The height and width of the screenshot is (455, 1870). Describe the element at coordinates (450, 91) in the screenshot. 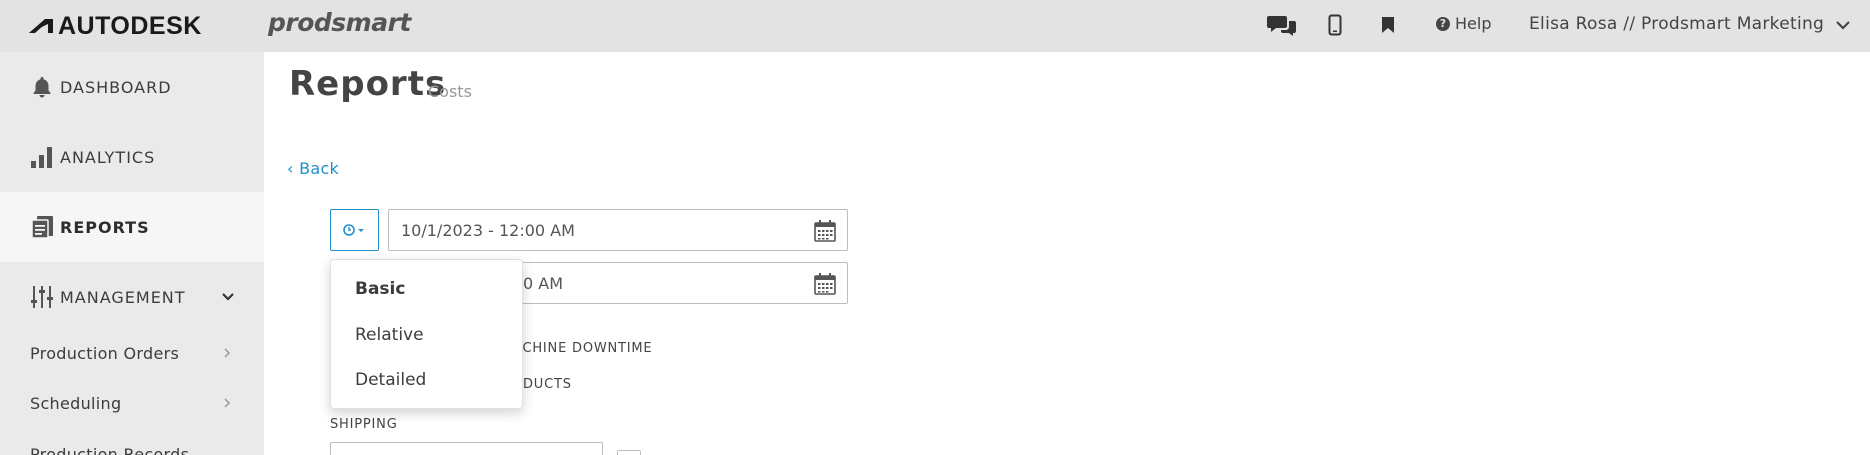

I see `page-subtitle: Costs` at that location.